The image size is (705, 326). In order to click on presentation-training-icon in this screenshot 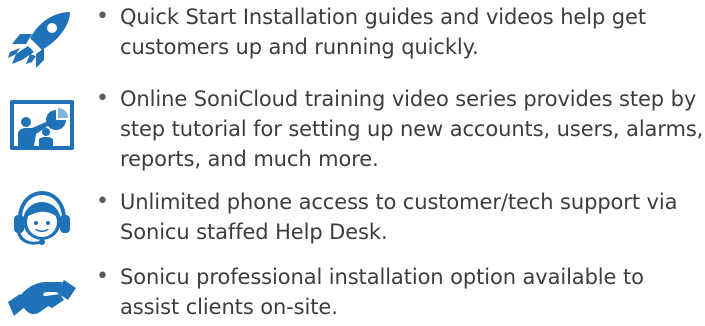, I will do `click(42, 126)`.